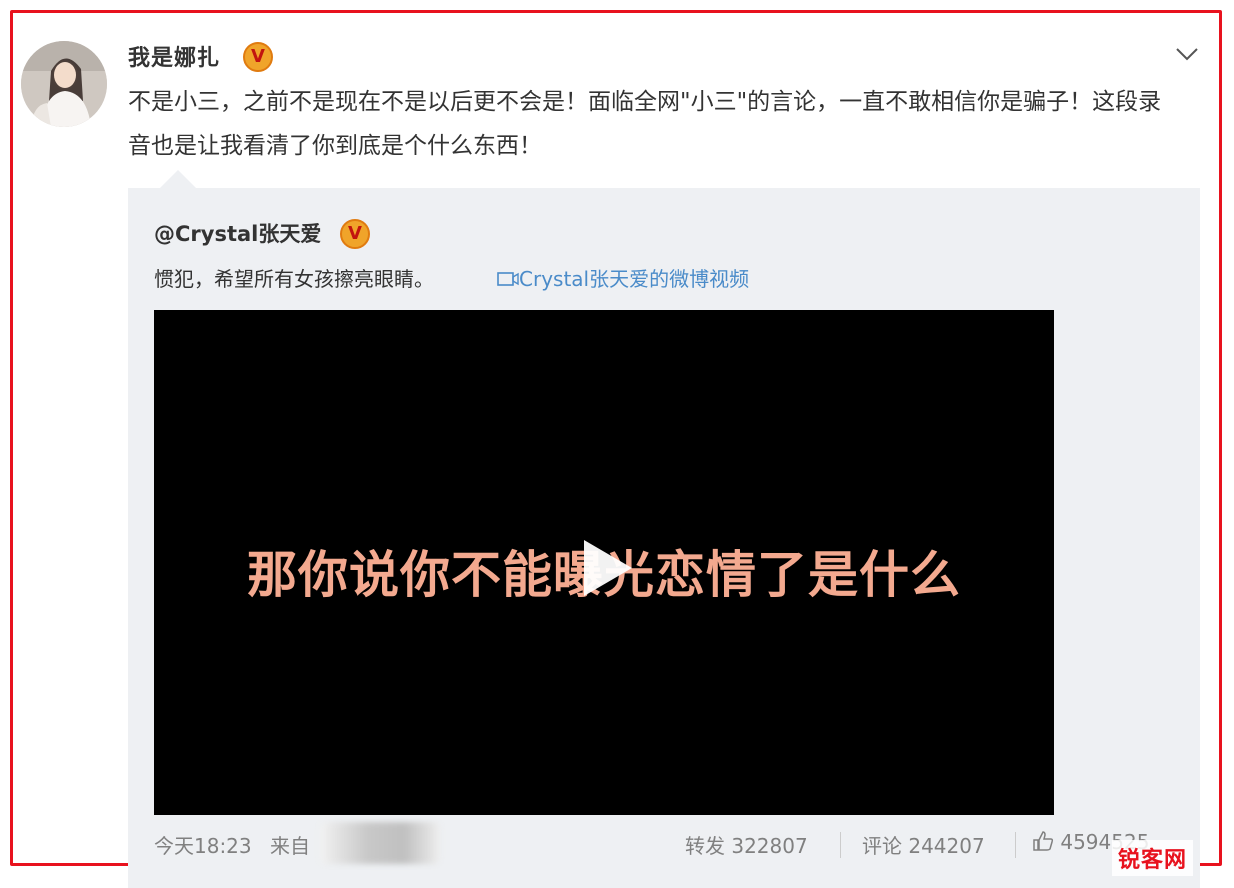 The width and height of the screenshot is (1234, 888). Describe the element at coordinates (178, 179) in the screenshot. I see `quote-arrow` at that location.